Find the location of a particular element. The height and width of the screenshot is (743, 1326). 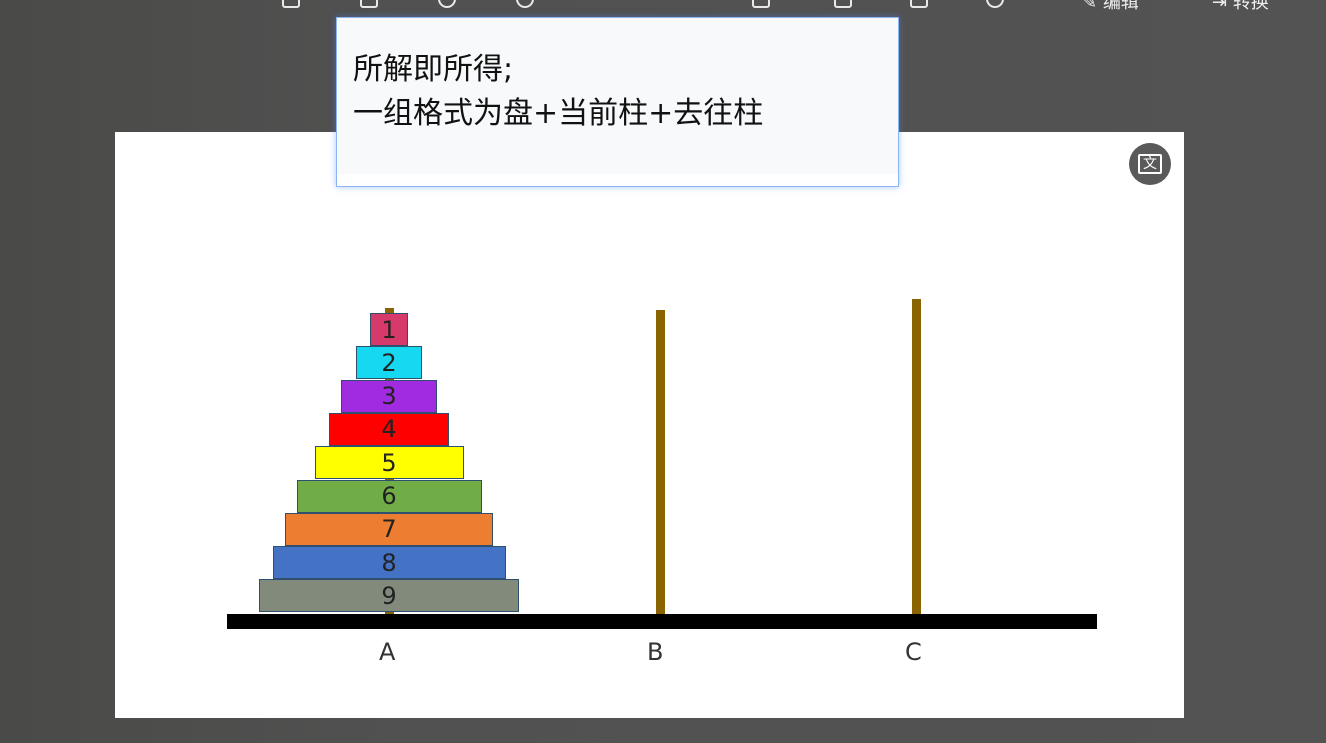

disk-8: 8 is located at coordinates (389, 563).